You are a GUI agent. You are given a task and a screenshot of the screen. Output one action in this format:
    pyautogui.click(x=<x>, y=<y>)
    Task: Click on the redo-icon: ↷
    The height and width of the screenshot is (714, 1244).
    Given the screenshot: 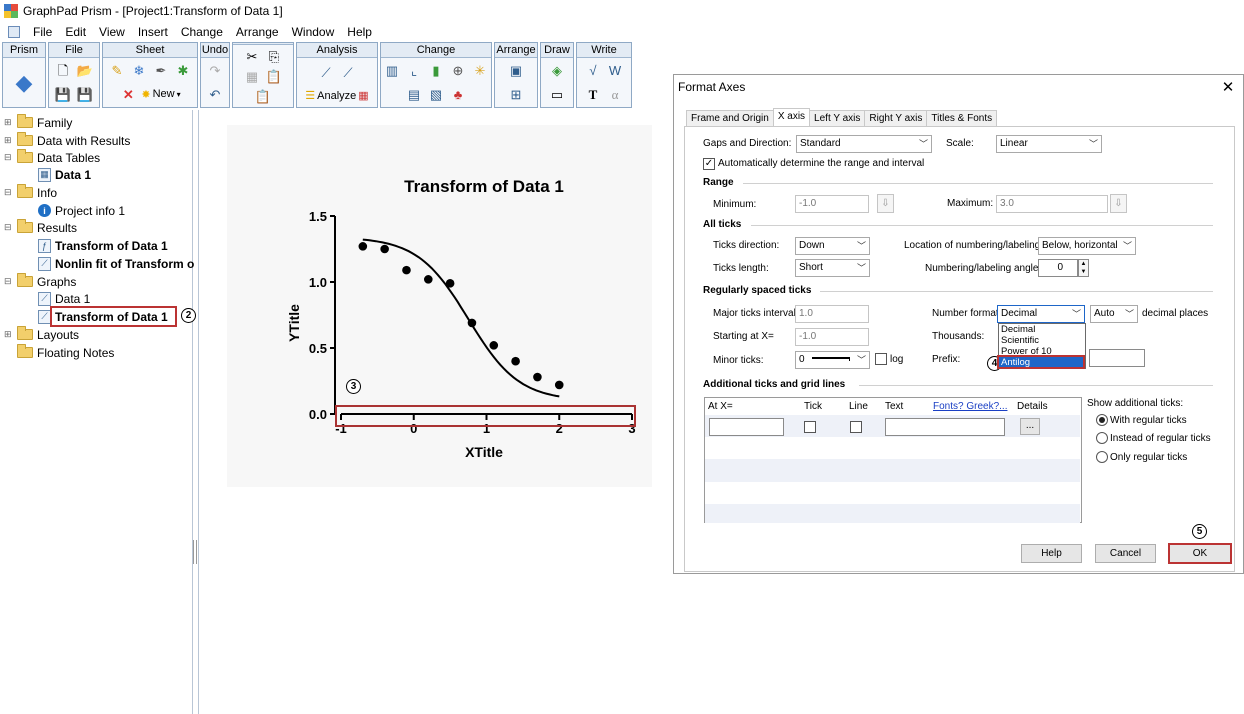 What is the action you would take?
    pyautogui.click(x=215, y=71)
    